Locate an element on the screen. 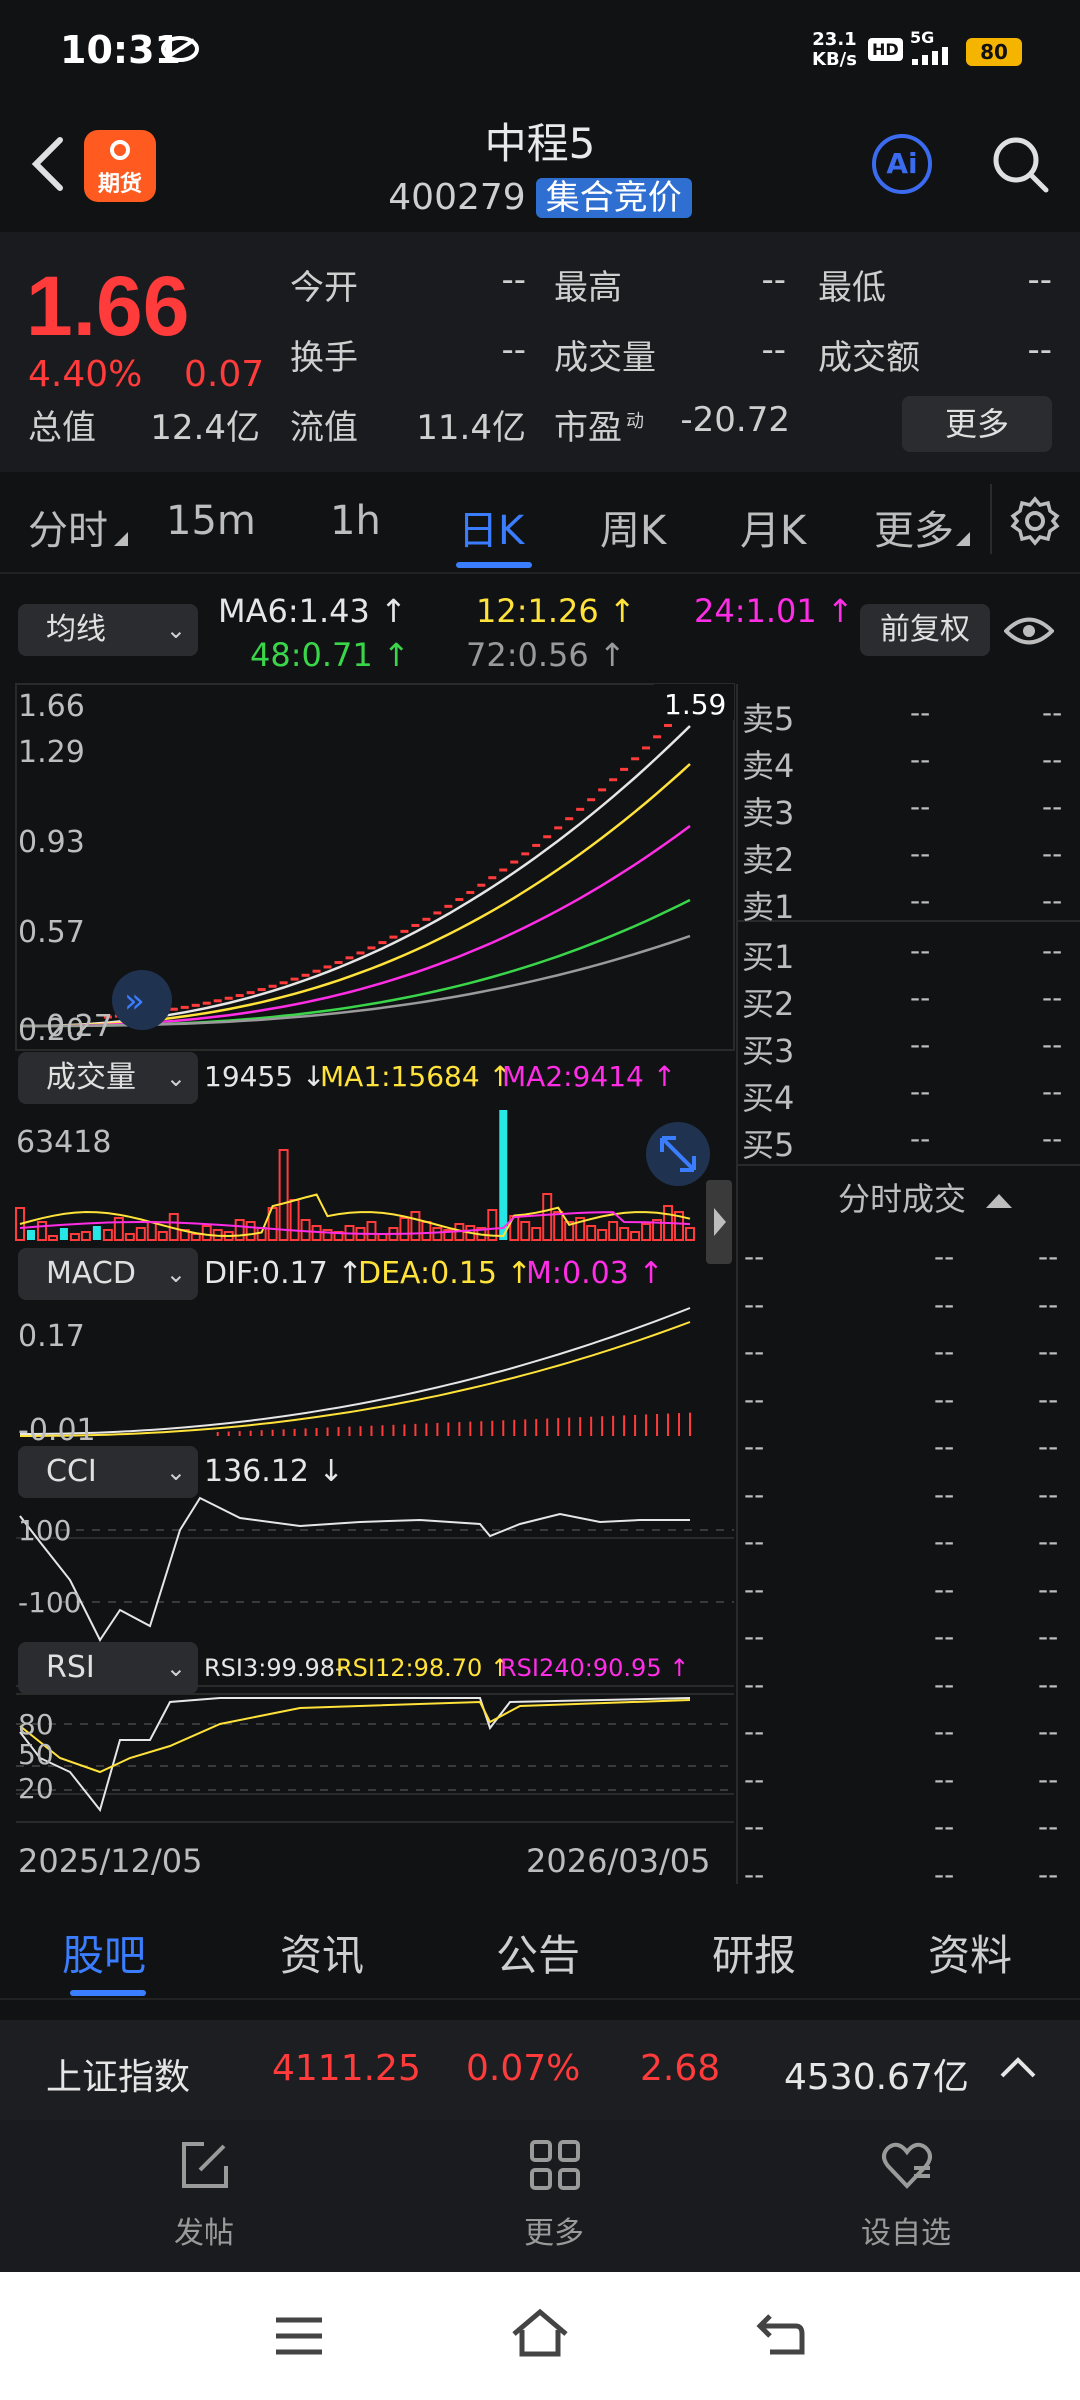  indicator-selector-ma: 均线 ⌄ is located at coordinates (108, 630).